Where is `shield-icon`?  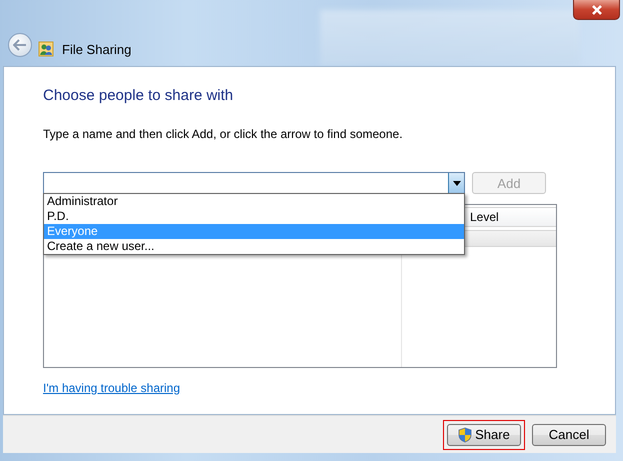 shield-icon is located at coordinates (465, 434).